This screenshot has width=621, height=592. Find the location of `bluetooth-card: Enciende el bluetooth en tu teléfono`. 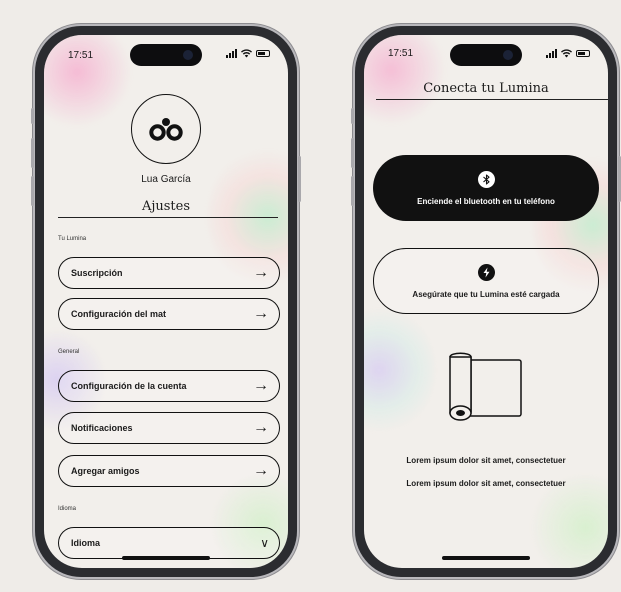

bluetooth-card: Enciende el bluetooth en tu teléfono is located at coordinates (486, 188).